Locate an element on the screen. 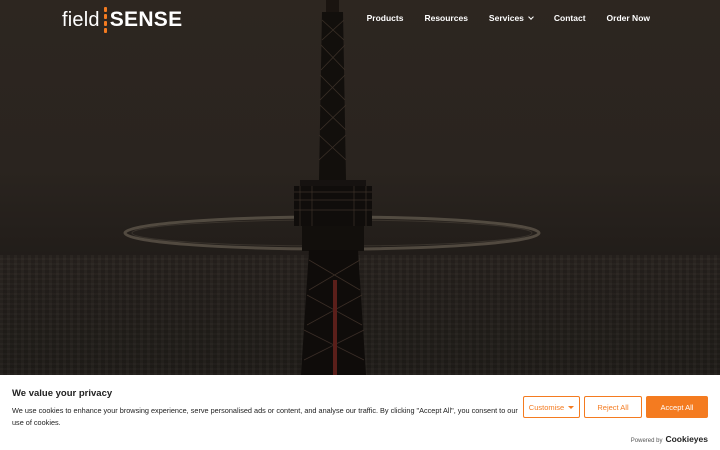 Image resolution: width=720 pixels, height=450 pixels. nav-label: Services is located at coordinates (506, 18).